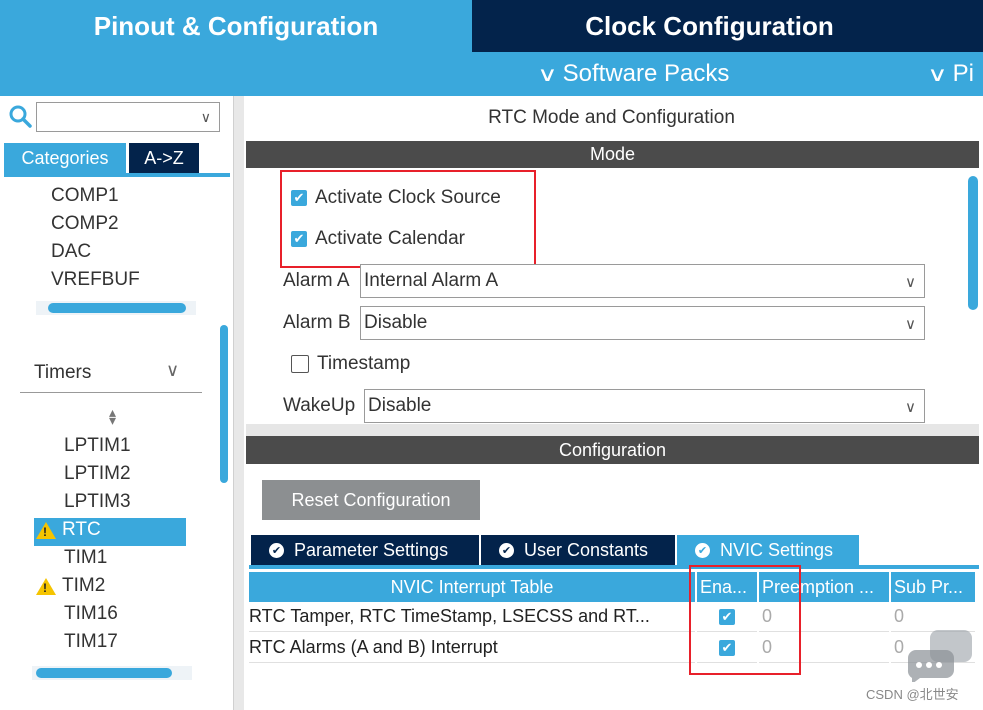  What do you see at coordinates (65, 158) in the screenshot?
I see `tab-categories: Categories` at bounding box center [65, 158].